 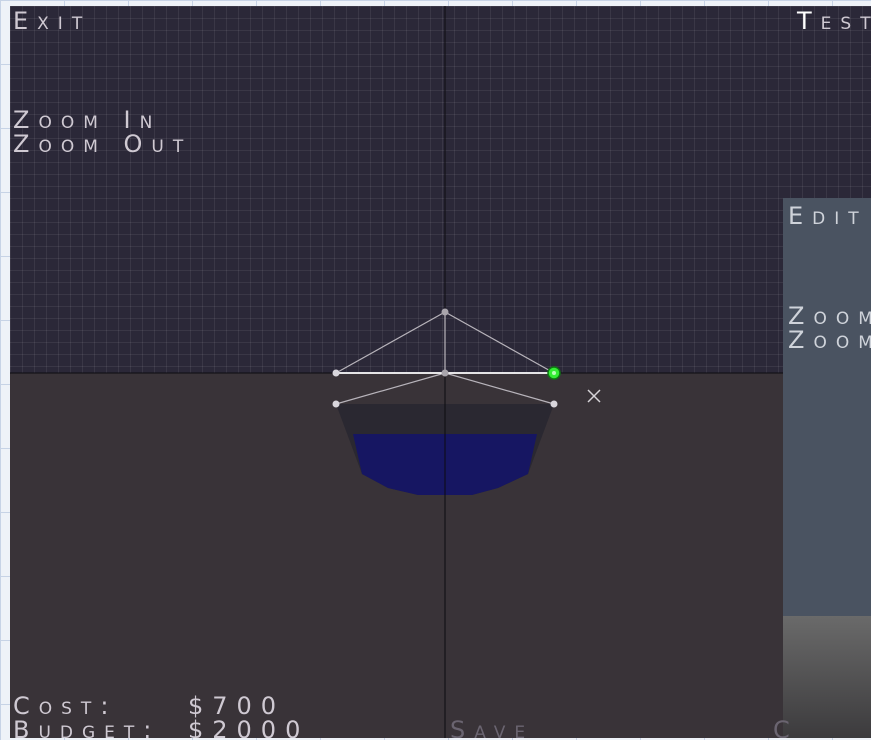 I want to click on panel-edit-button: Edit, so click(x=828, y=216).